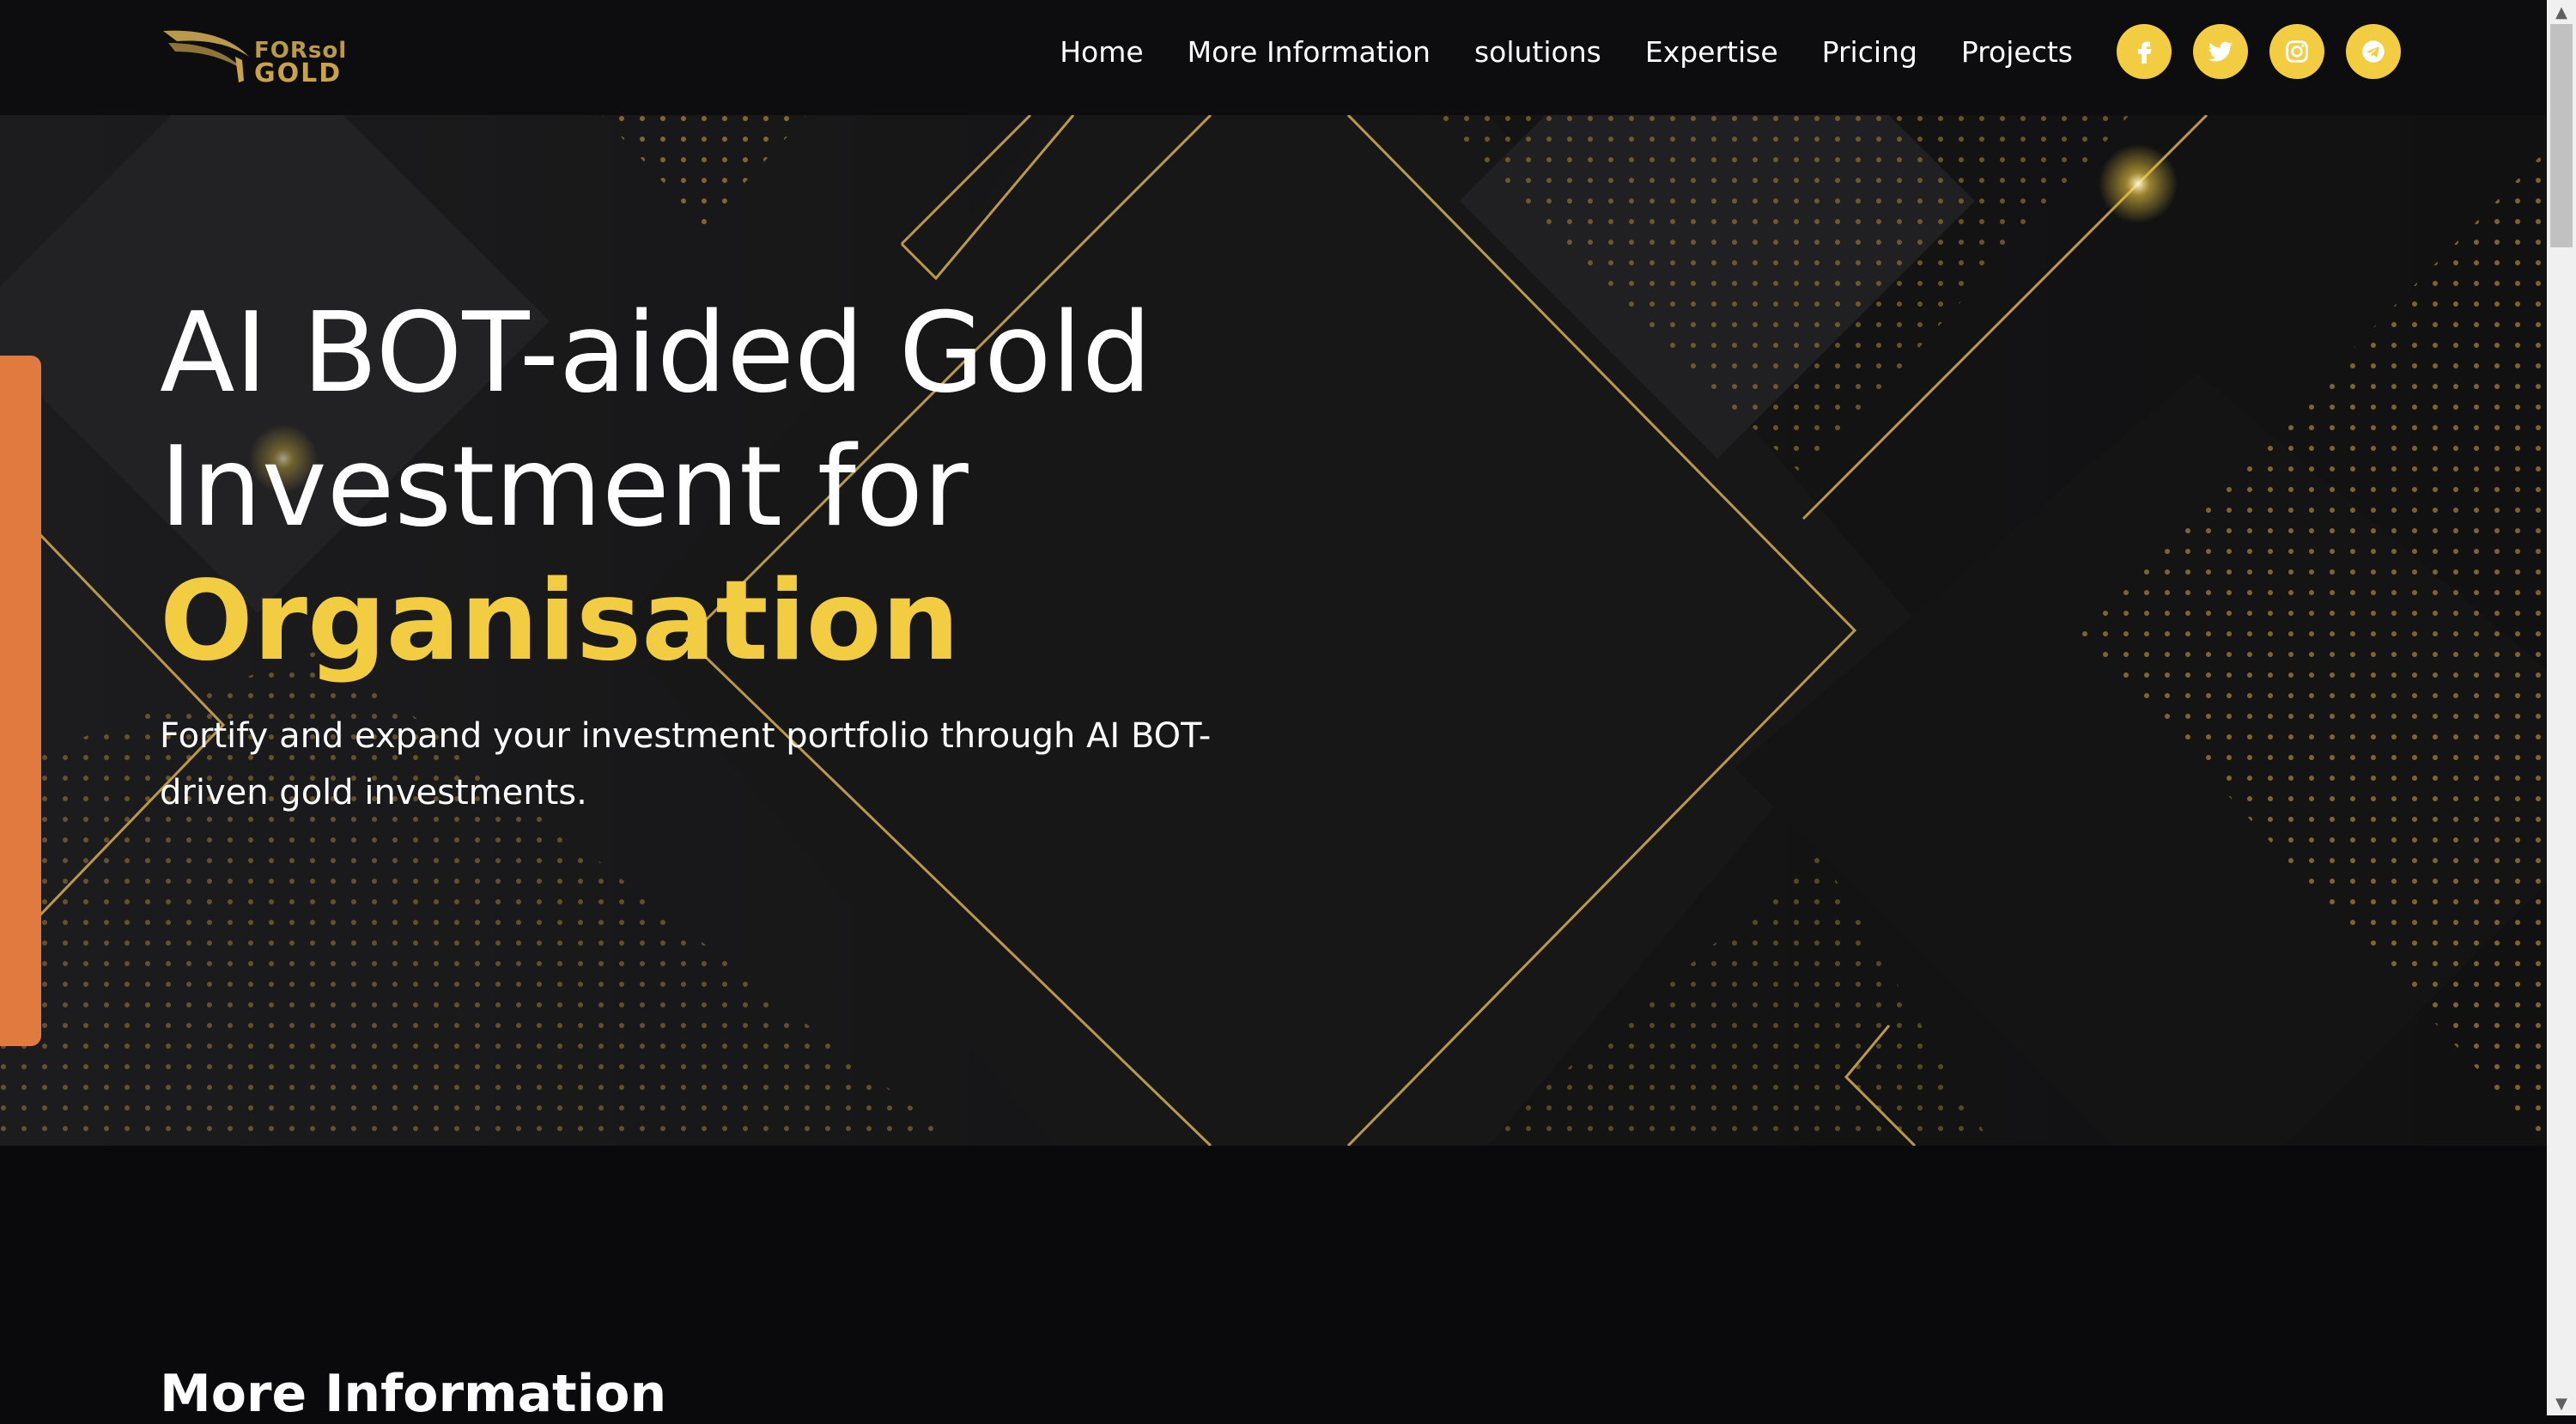 This screenshot has height=1424, width=2576. Describe the element at coordinates (656, 353) in the screenshot. I see `hero-title-line-1: AI BOT-aided Gold` at that location.